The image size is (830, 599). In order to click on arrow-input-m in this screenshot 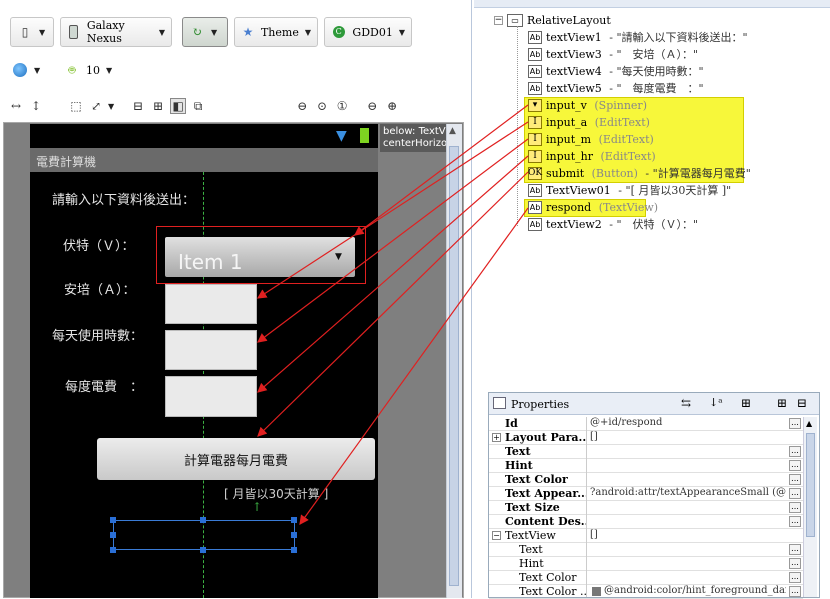, I will do `click(393, 240)`.